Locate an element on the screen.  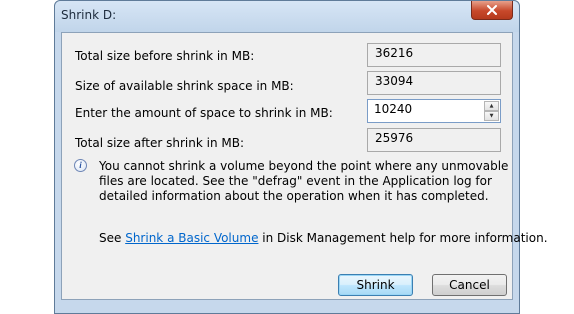
total-size-after-value: 25976 is located at coordinates (434, 140).